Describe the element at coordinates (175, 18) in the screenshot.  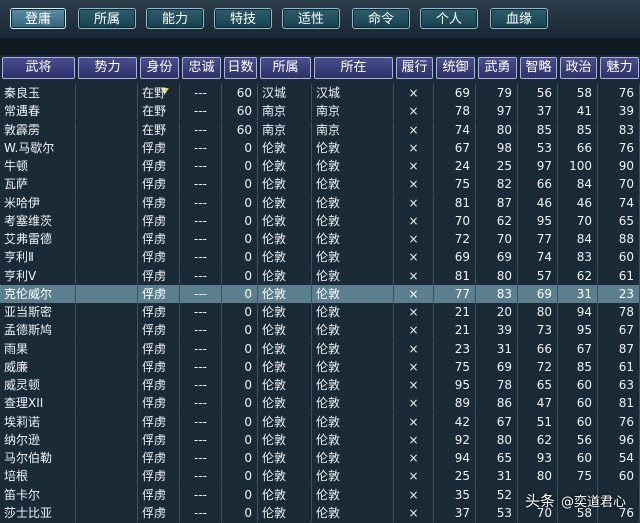
I see `tab-3: 能力` at that location.